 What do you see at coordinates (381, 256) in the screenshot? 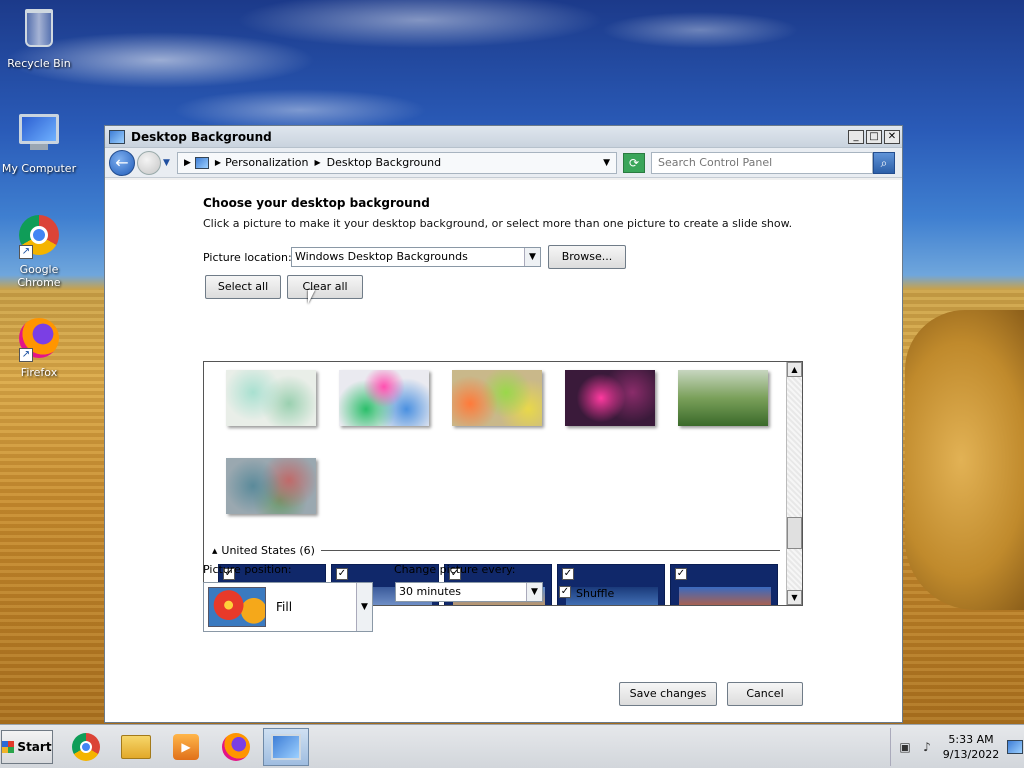
I see `picture-location-value: Windows Desktop Backgrounds` at bounding box center [381, 256].